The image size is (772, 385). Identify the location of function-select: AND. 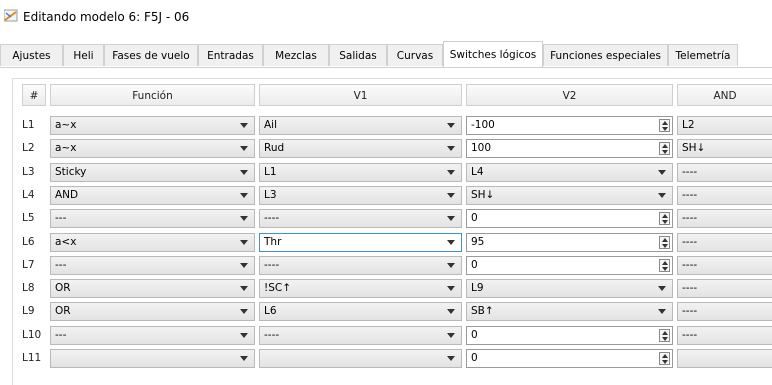
(152, 195).